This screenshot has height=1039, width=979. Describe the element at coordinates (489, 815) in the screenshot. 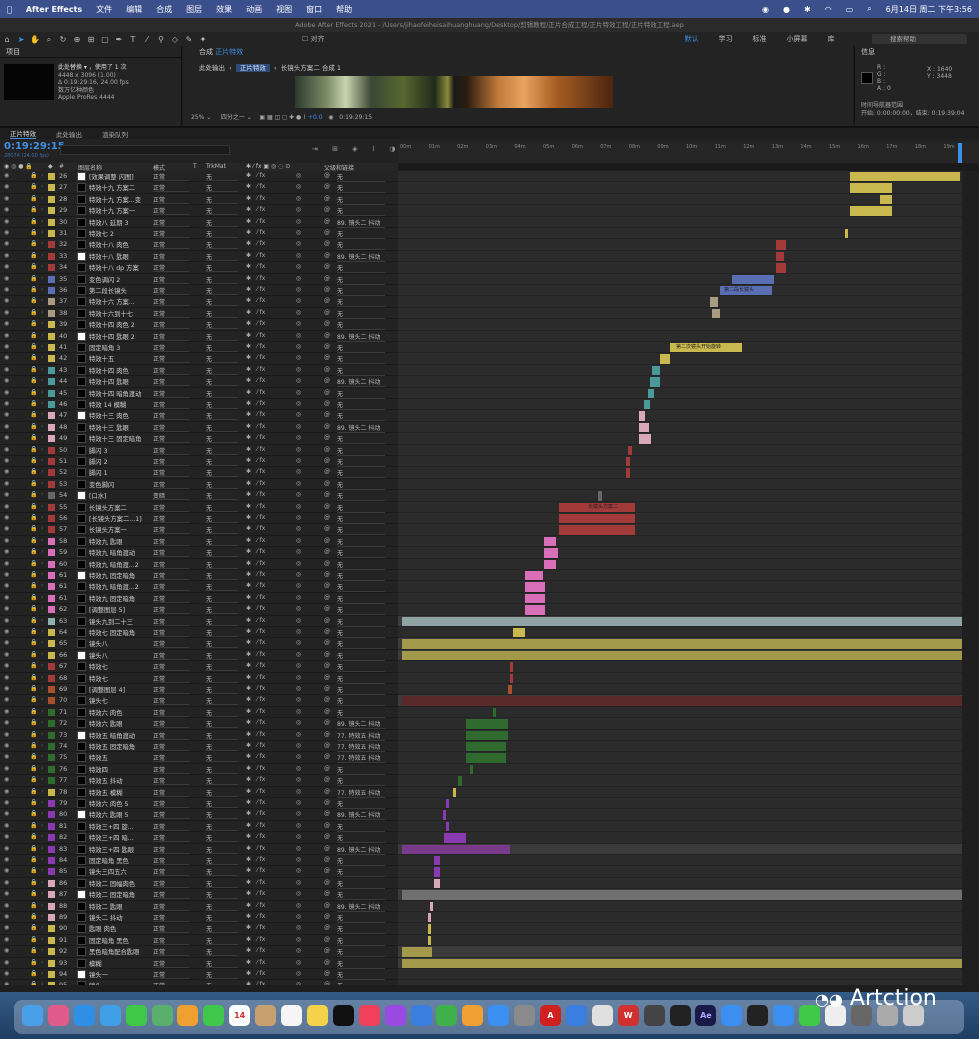

I see `layer-row: ◉ 🔒 › 80 特效六 匙眼 5 正常 无 ✱ ⁄ fx ◎ @89. 镜头二 抖动` at that location.